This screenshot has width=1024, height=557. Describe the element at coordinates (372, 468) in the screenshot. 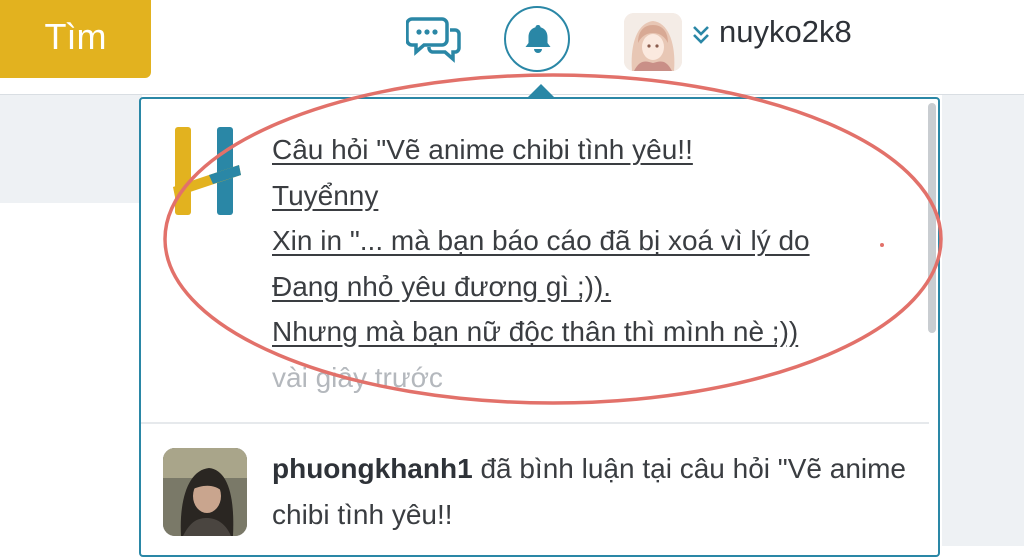

I see `commenter-username: phuongkhanh1` at that location.